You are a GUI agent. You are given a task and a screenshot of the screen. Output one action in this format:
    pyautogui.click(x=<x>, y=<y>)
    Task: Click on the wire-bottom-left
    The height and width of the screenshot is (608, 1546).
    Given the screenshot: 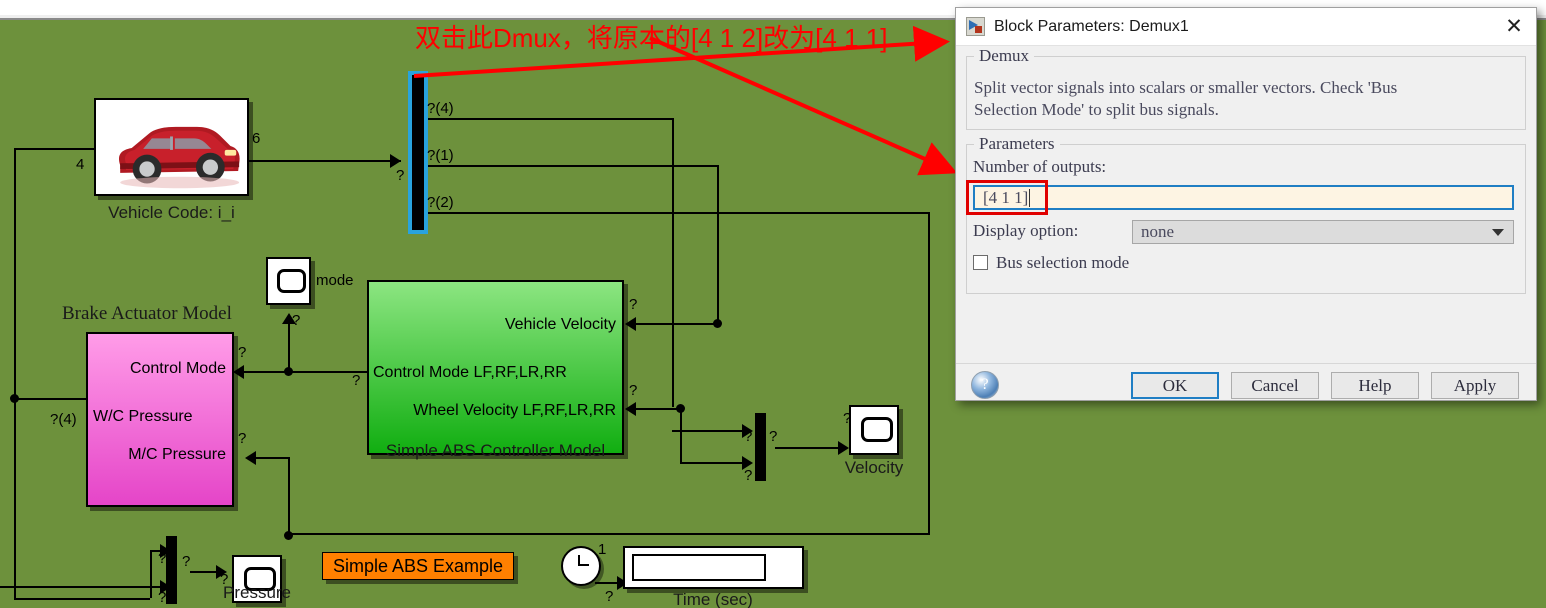 What is the action you would take?
    pyautogui.click(x=82, y=599)
    